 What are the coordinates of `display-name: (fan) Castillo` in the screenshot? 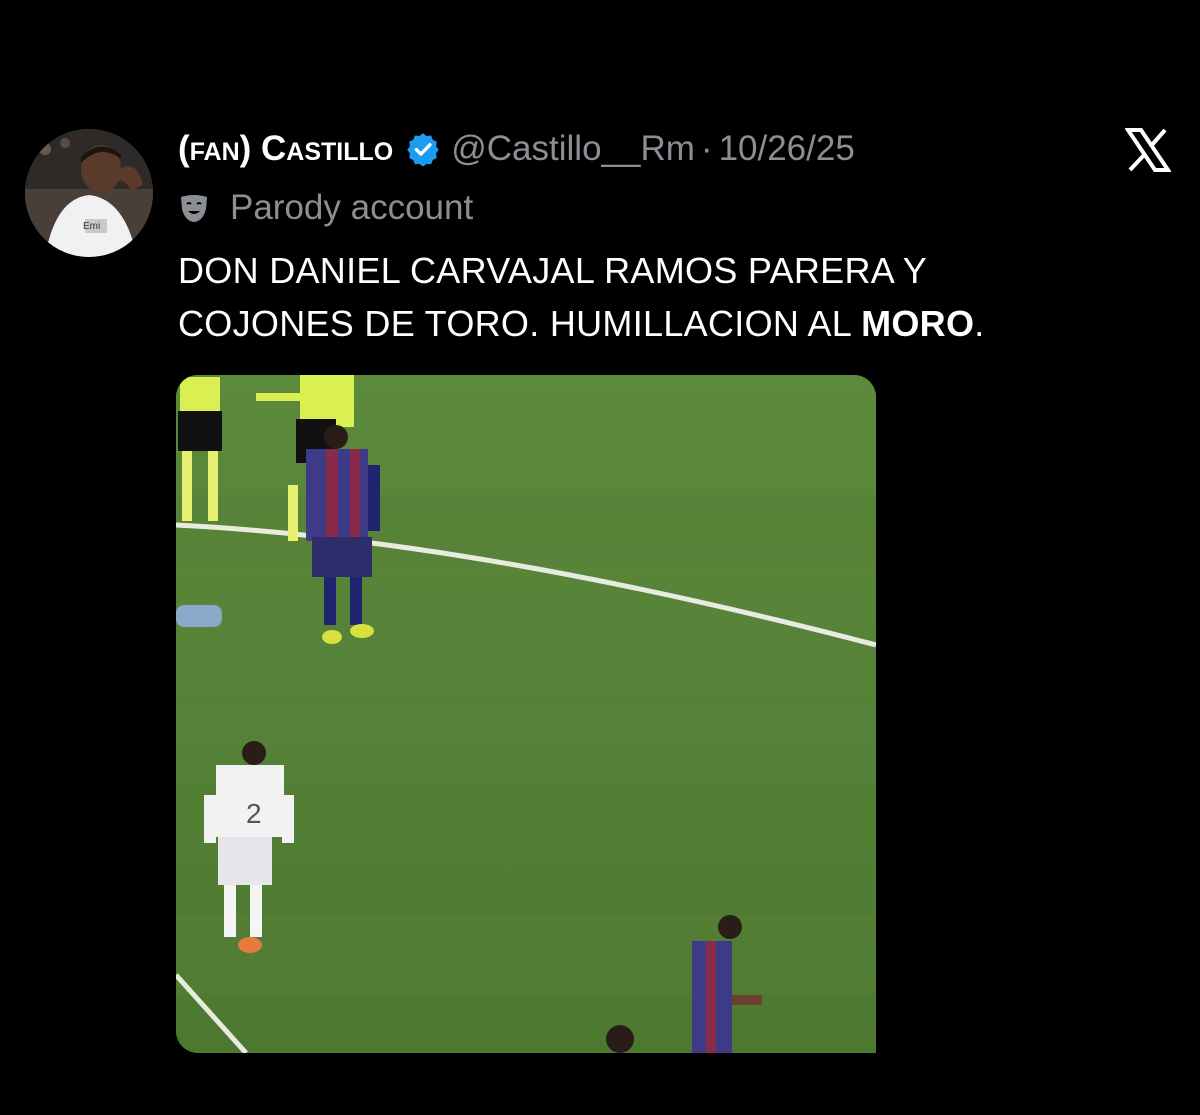 It's located at (285, 149).